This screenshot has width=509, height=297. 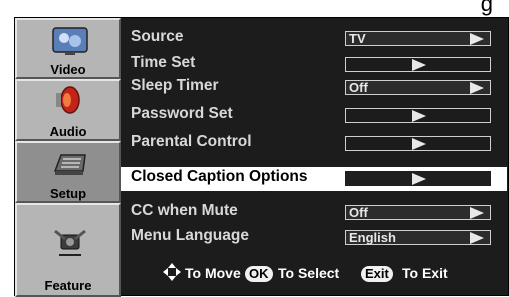 What do you see at coordinates (319, 144) in the screenshot?
I see `menu-row-parental-control: Parental Control` at bounding box center [319, 144].